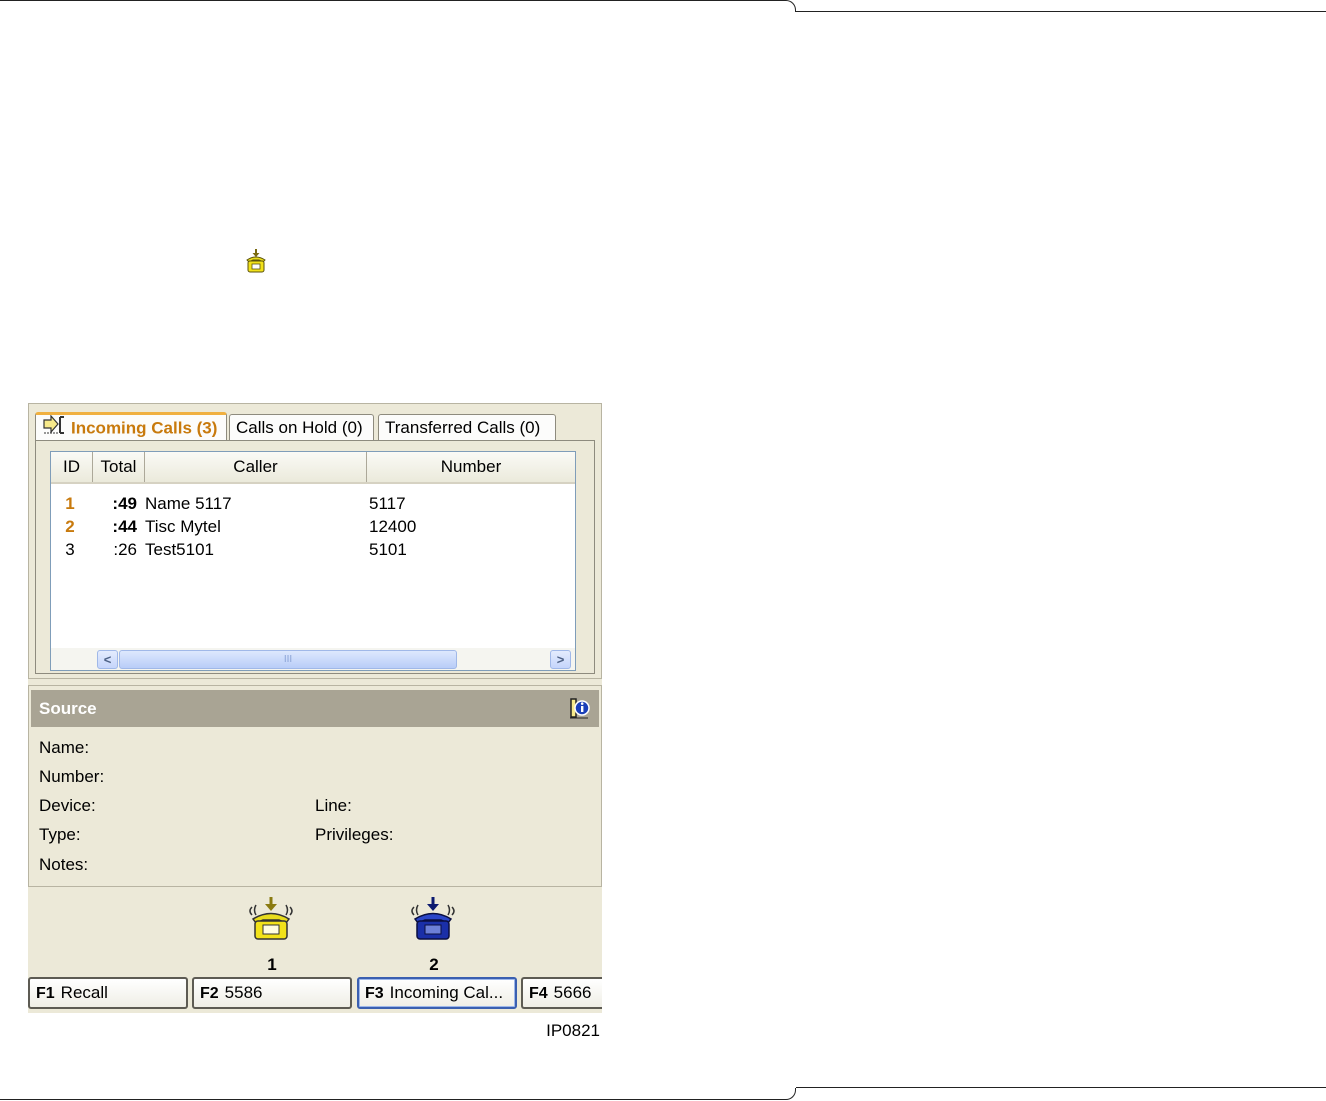  Describe the element at coordinates (125, 549) in the screenshot. I see `call-total: :26` at that location.